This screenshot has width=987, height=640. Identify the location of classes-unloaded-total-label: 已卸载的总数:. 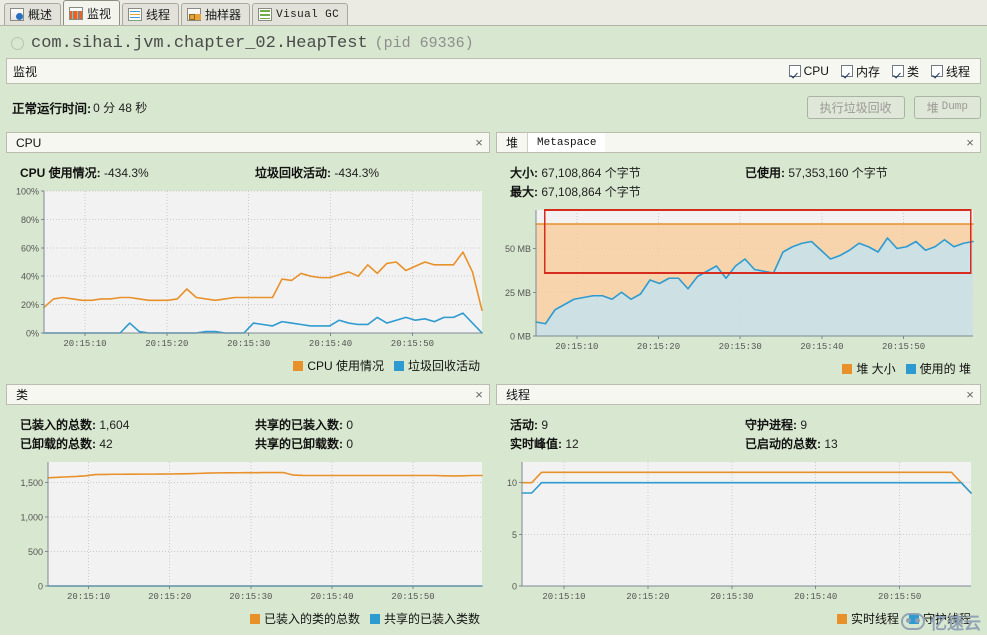
(58, 444).